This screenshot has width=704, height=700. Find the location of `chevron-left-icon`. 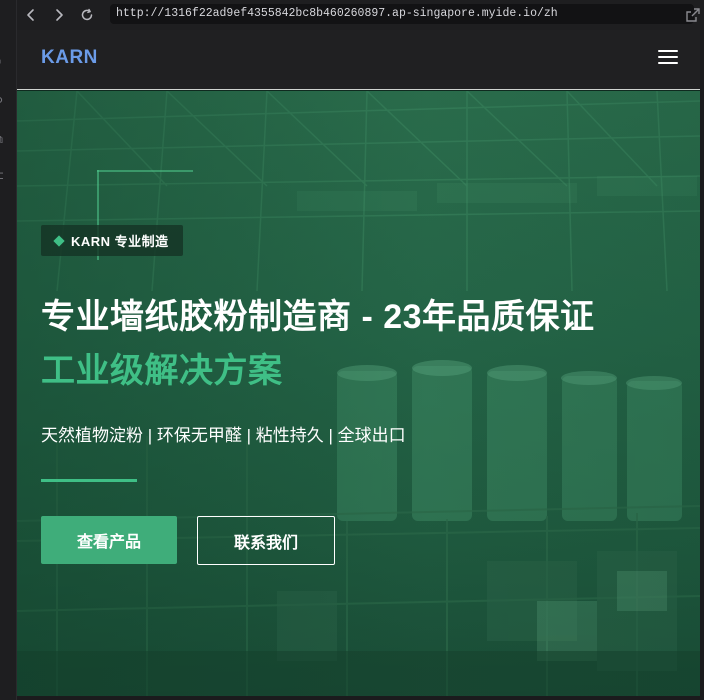

chevron-left-icon is located at coordinates (30, 15).